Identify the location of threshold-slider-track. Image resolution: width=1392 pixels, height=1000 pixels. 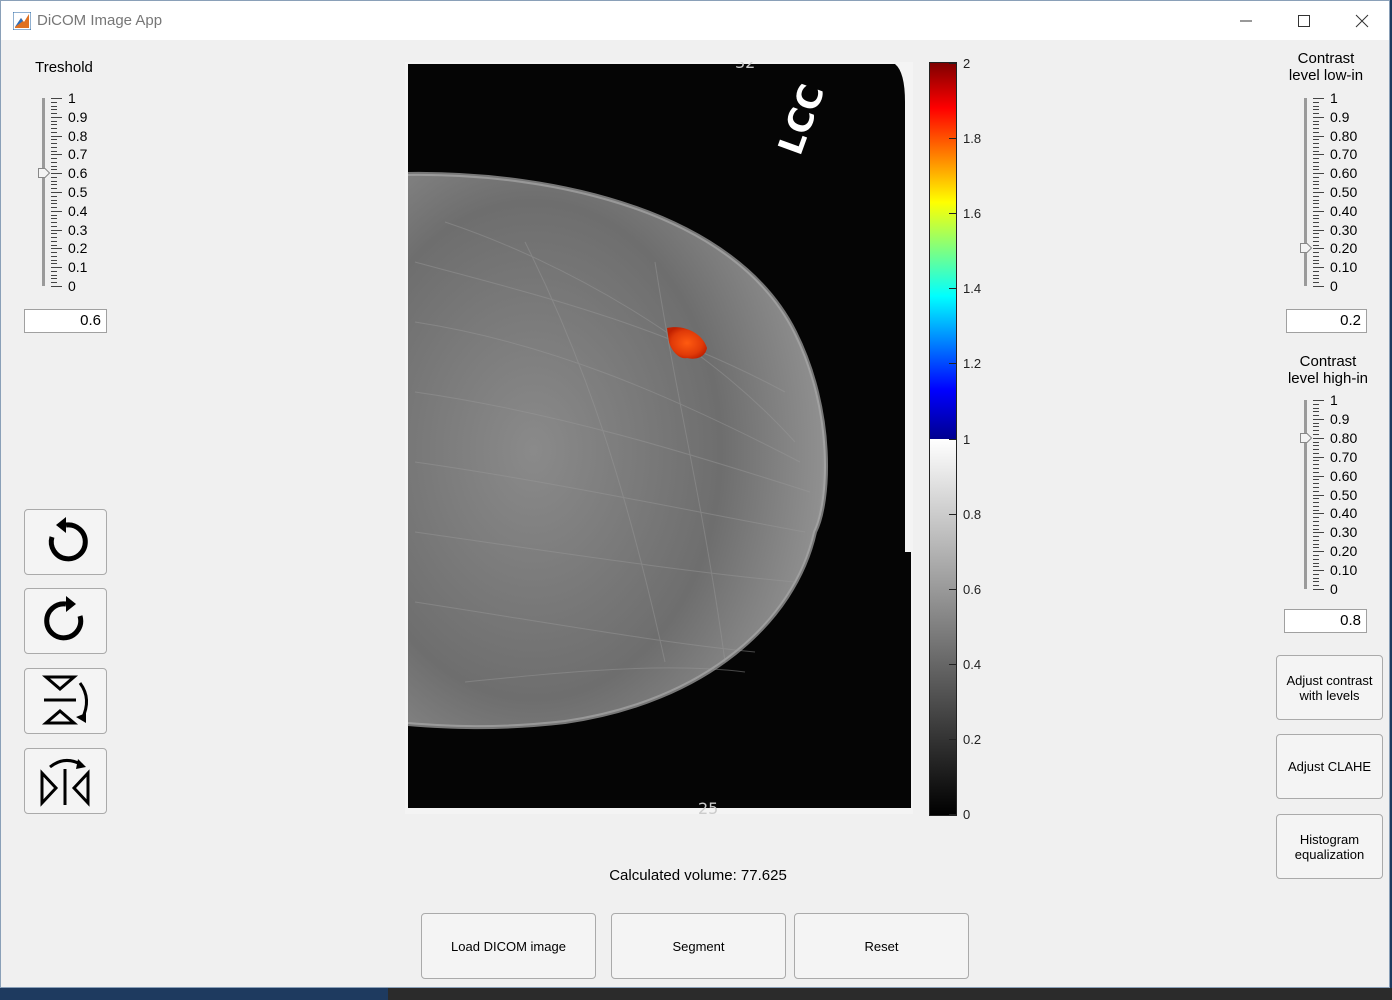
(43, 192).